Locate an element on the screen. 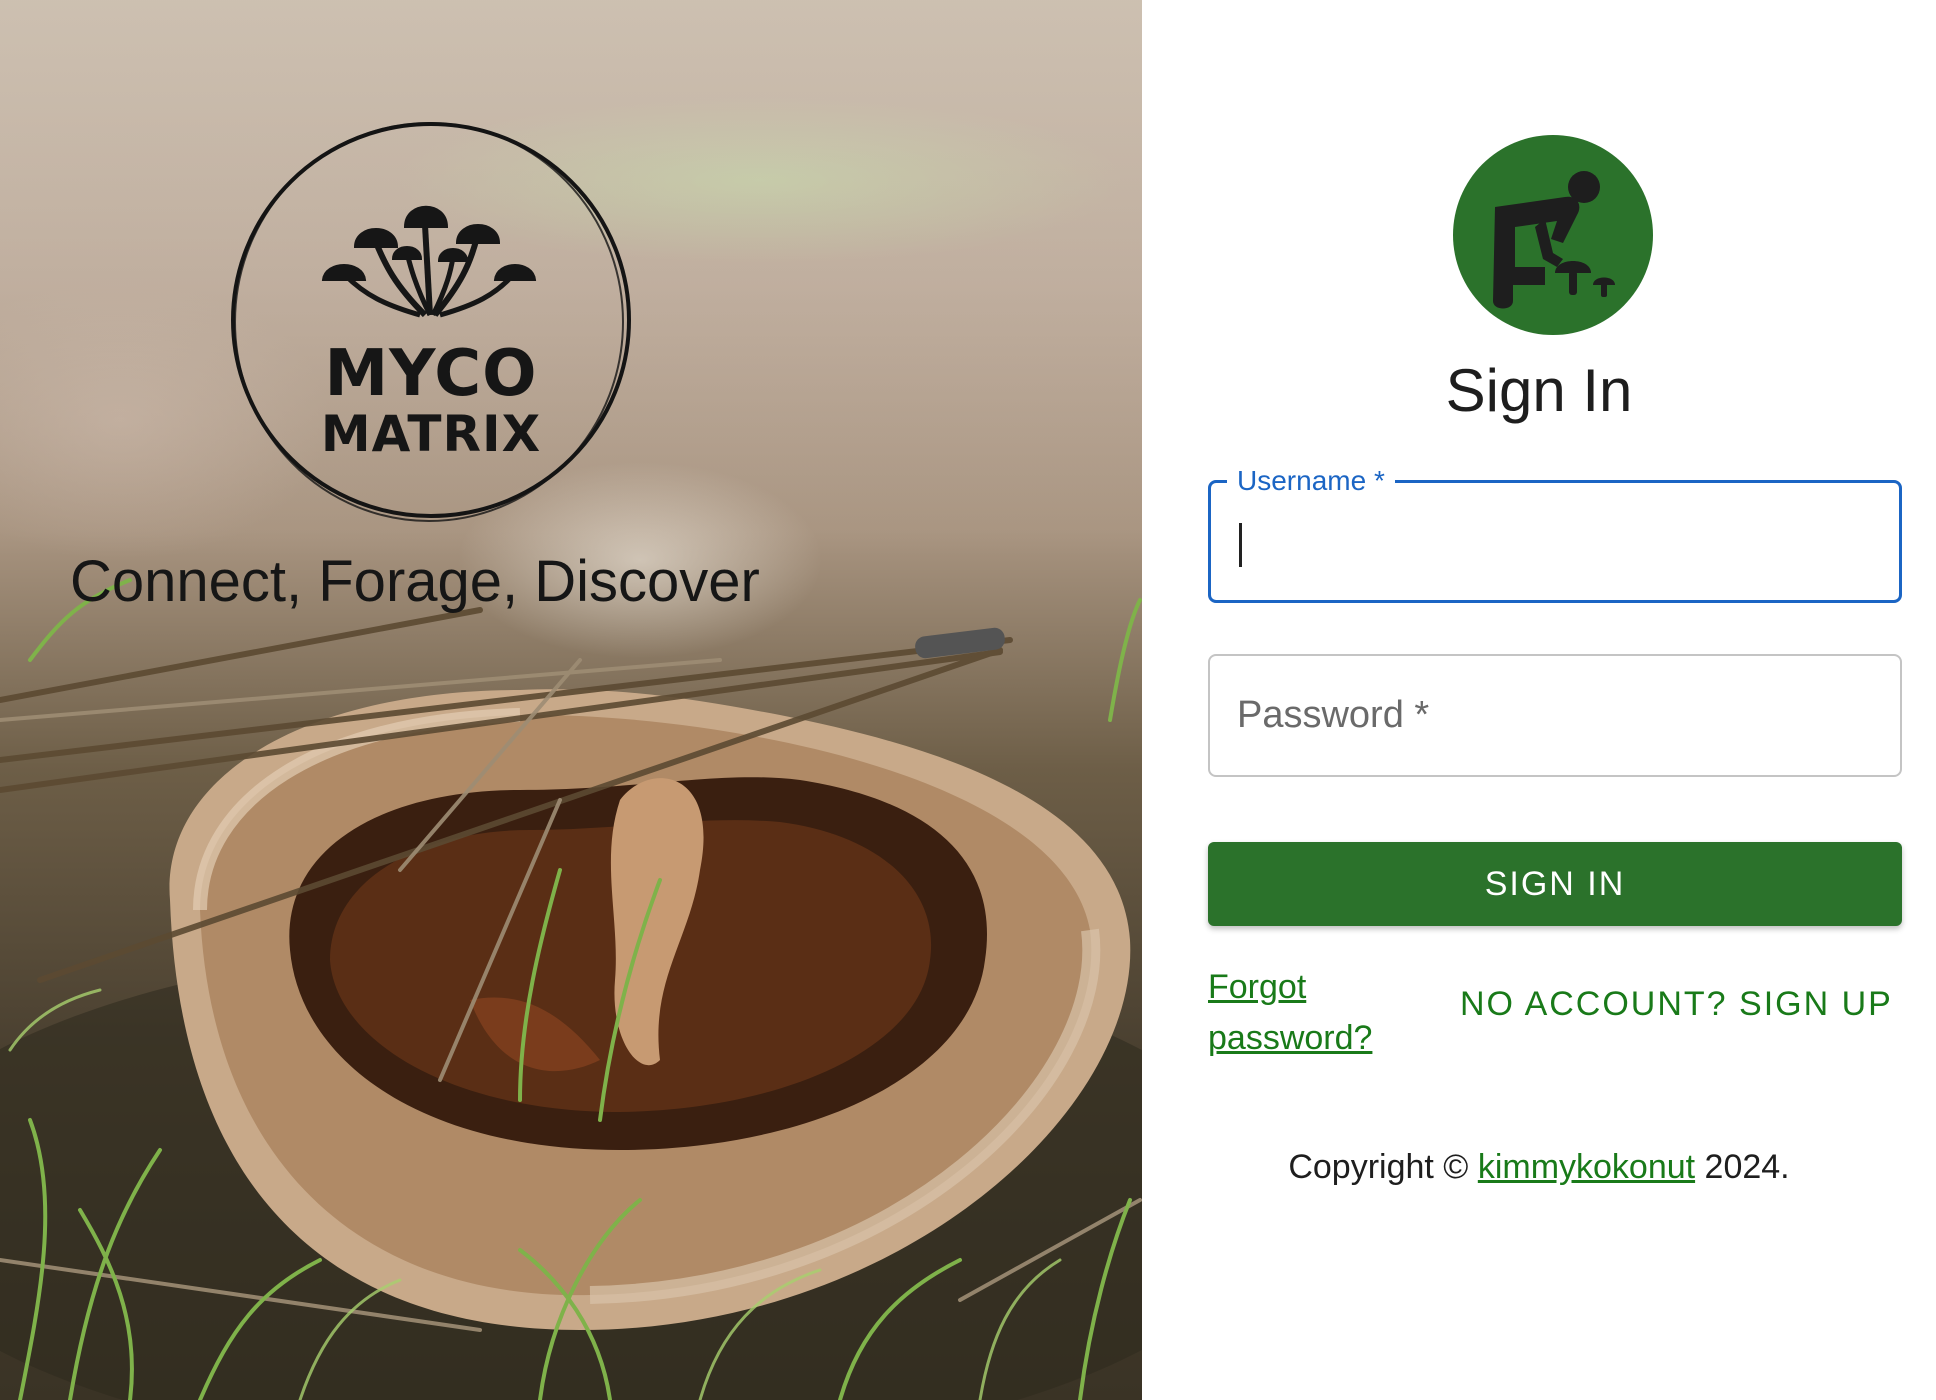 The height and width of the screenshot is (1400, 1936). page-title: Sign In is located at coordinates (1539, 390).